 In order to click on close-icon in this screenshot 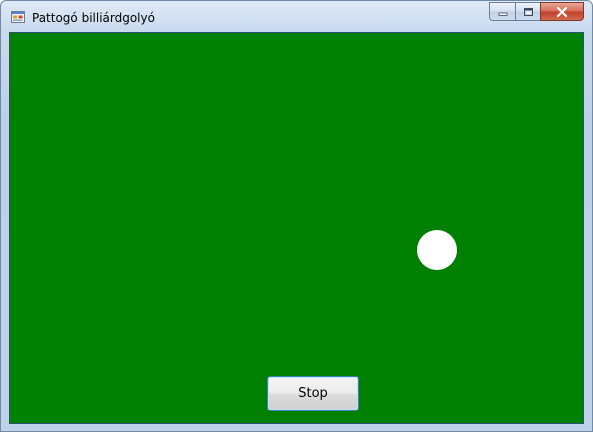, I will do `click(562, 11)`.